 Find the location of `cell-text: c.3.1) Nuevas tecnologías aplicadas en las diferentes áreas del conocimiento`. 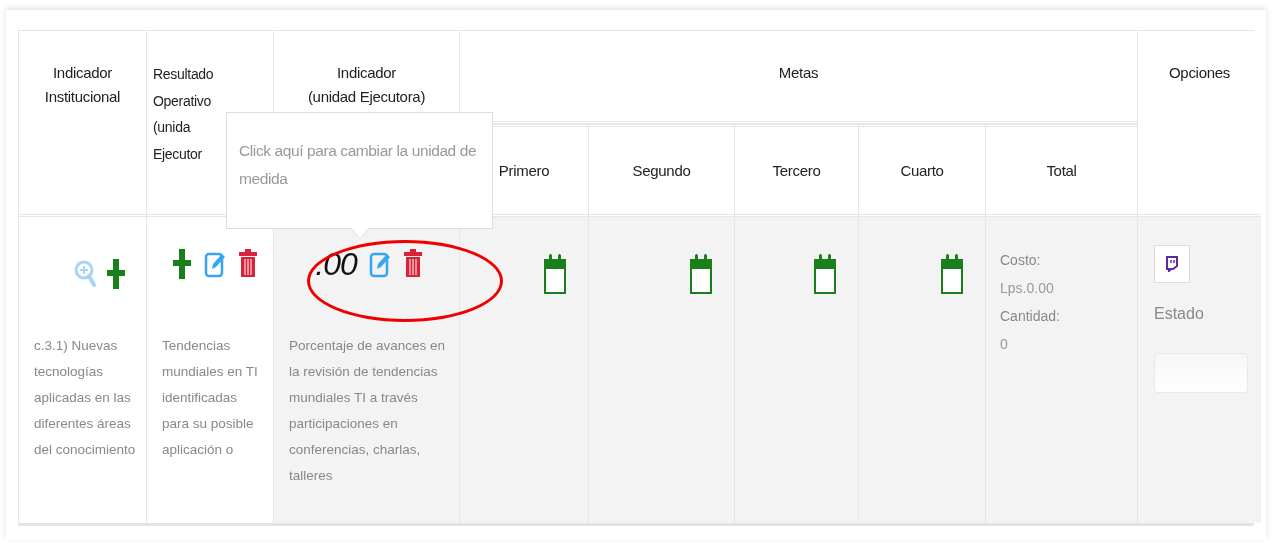

cell-text: c.3.1) Nuevas tecnologías aplicadas en las diferentes áreas del conocimiento is located at coordinates (85, 398).